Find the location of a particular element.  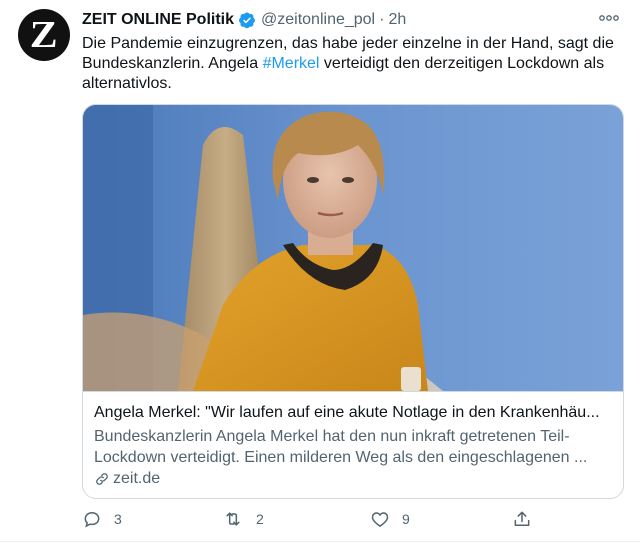

avatar: Z is located at coordinates (44, 35).